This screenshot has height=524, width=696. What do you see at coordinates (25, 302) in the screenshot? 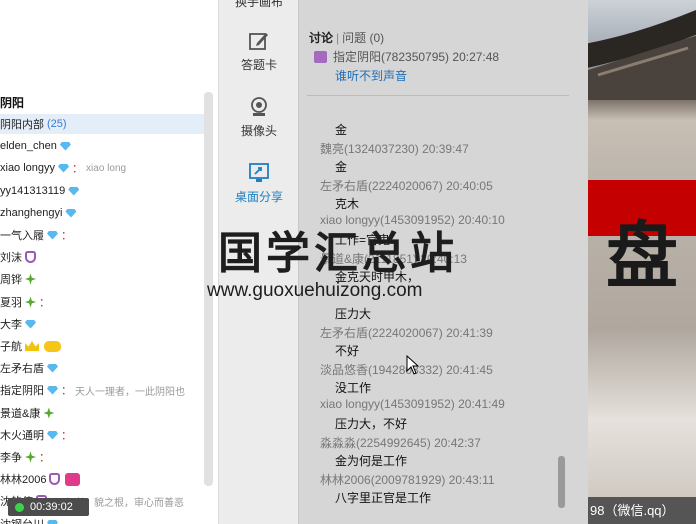
I see `member-row: 夏羽 ：` at bounding box center [25, 302].